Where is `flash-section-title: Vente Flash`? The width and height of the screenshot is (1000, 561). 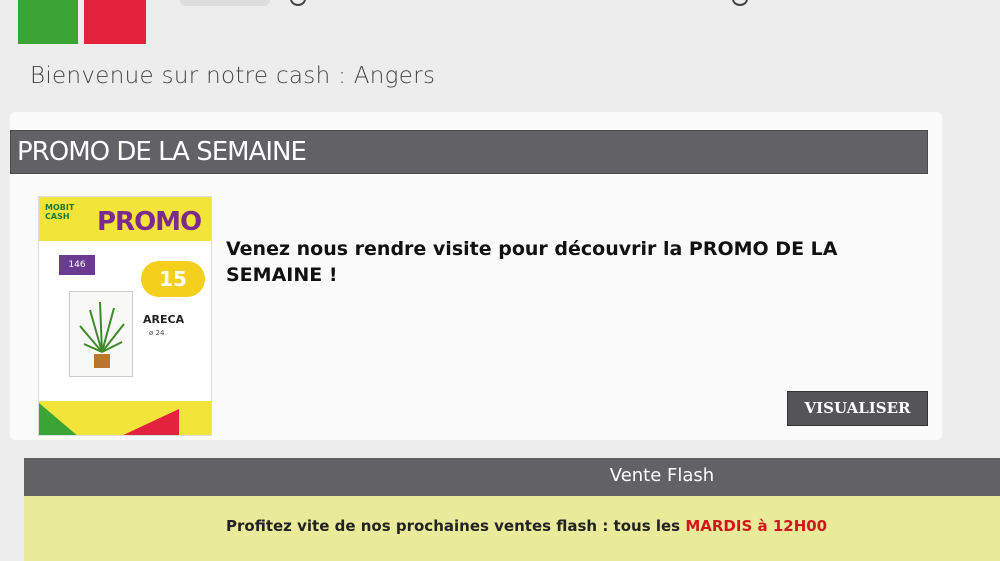
flash-section-title: Vente Flash is located at coordinates (512, 477).